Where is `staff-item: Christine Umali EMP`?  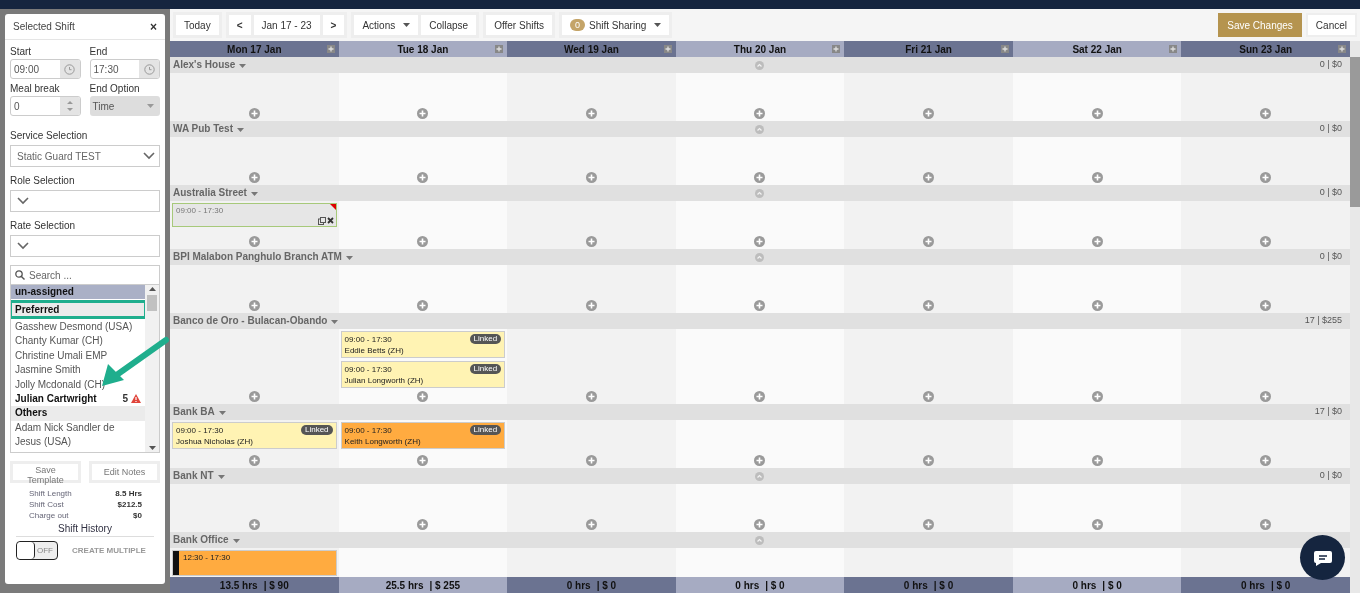 staff-item: Christine Umali EMP is located at coordinates (61, 355).